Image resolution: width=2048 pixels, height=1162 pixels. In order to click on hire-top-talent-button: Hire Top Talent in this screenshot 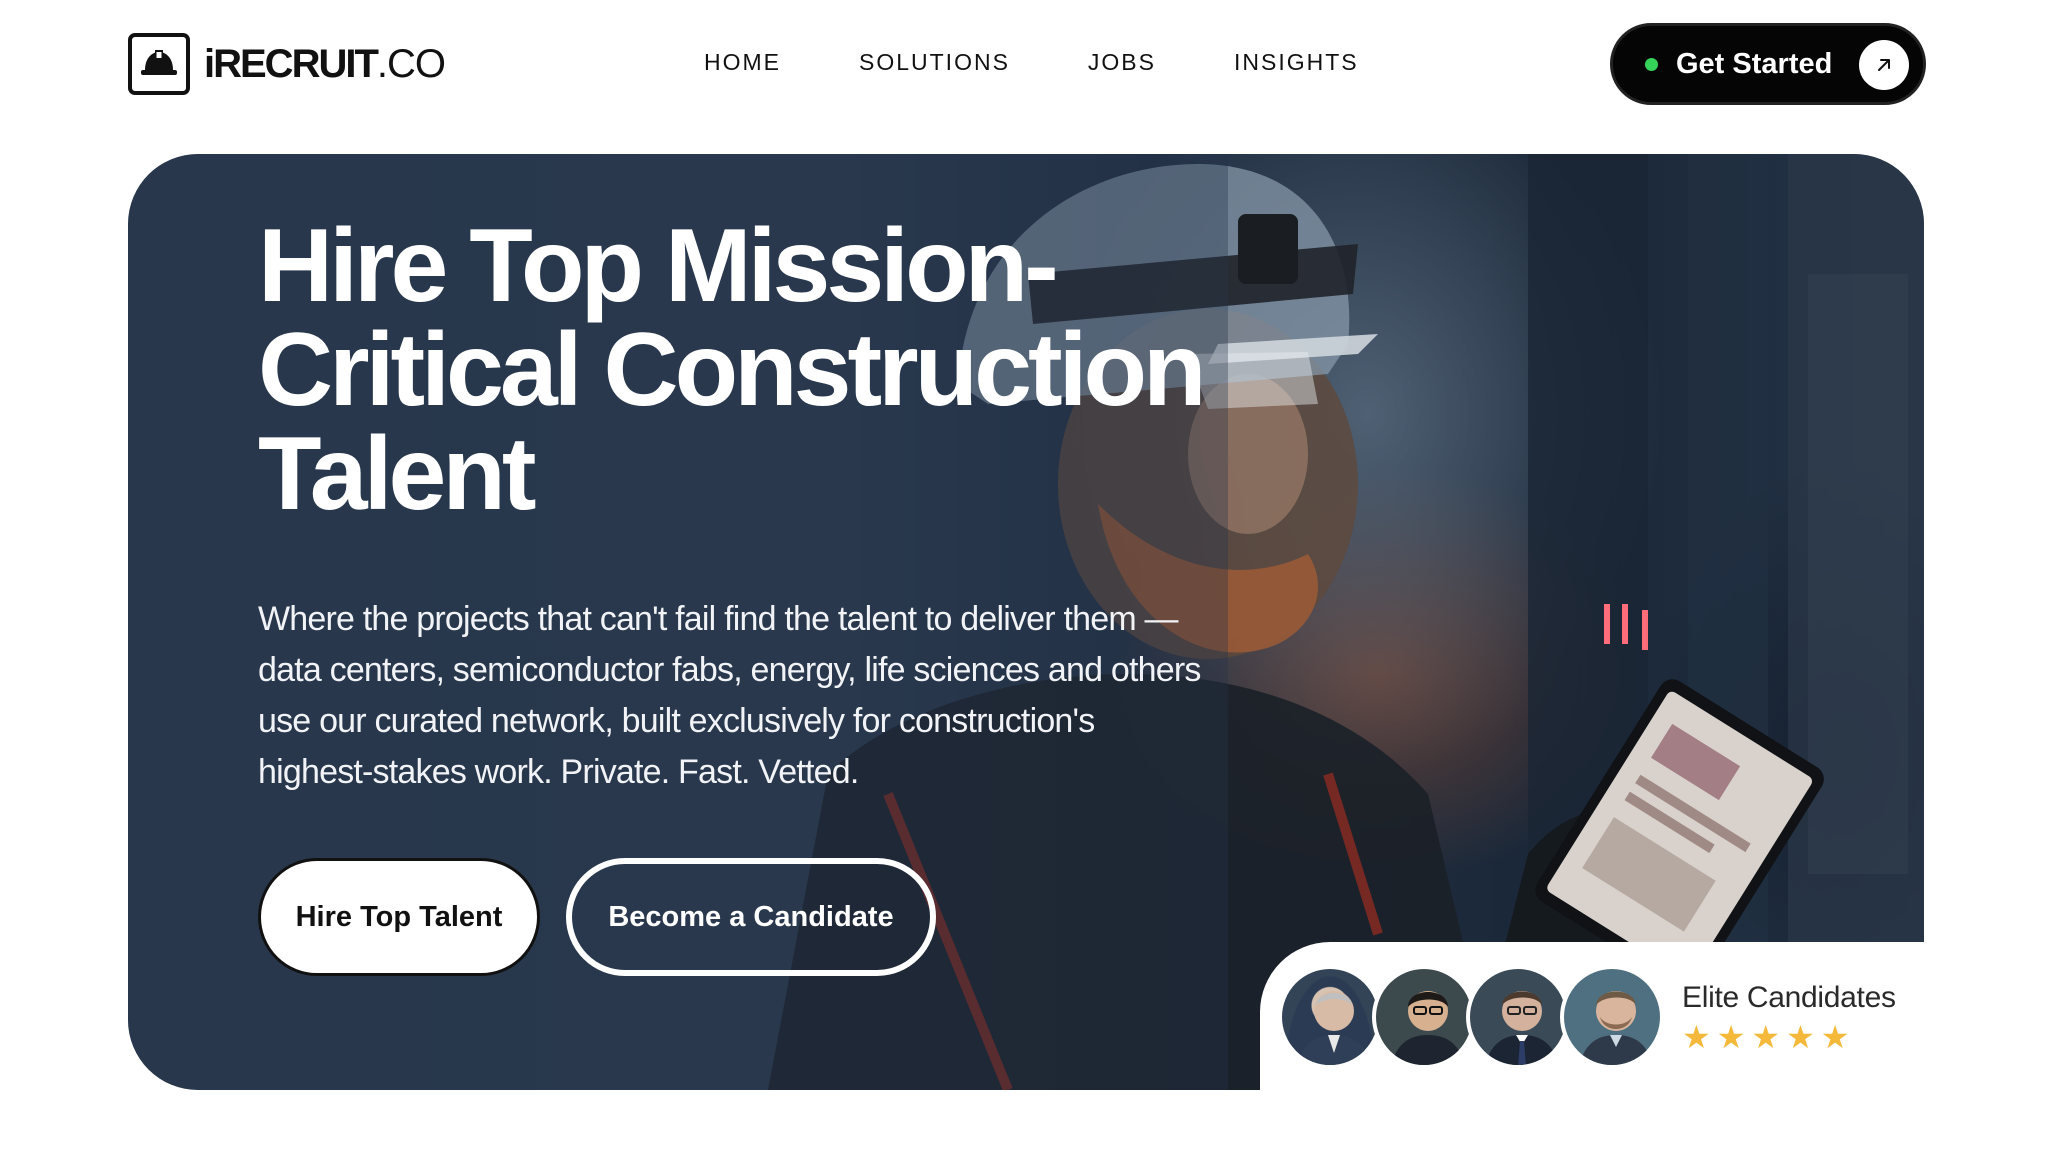, I will do `click(399, 917)`.